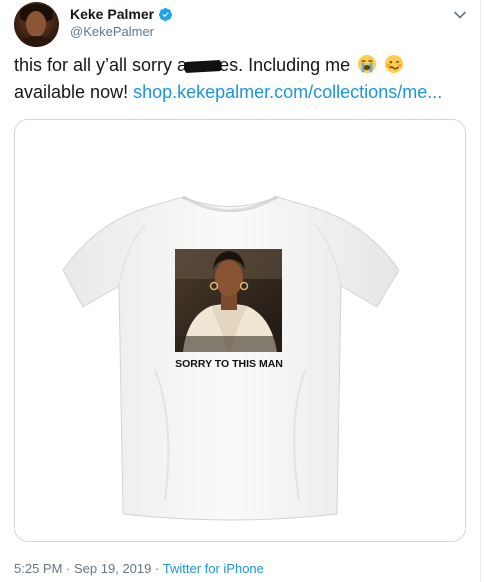 The image size is (484, 582). I want to click on verified-badge-icon, so click(165, 14).